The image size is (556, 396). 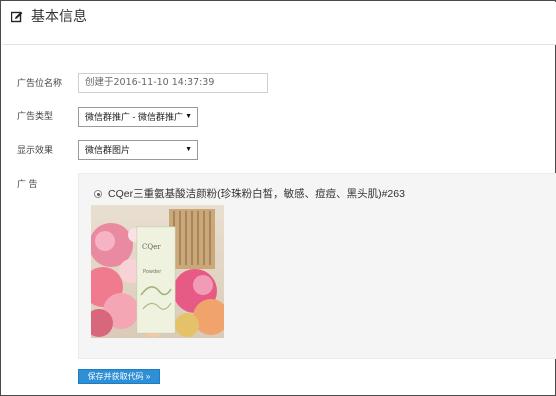 I want to click on page-title: 基本信息, so click(x=59, y=16).